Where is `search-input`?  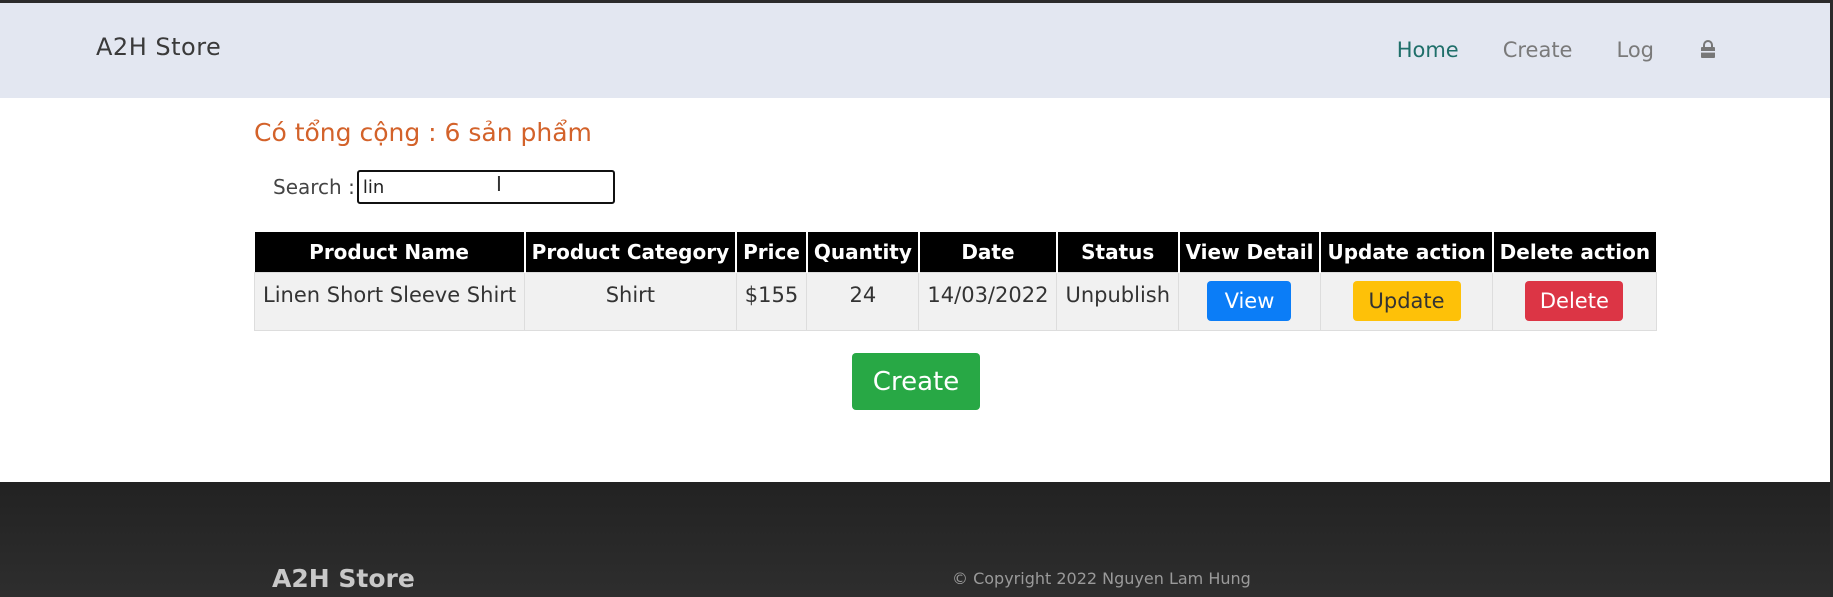 search-input is located at coordinates (485, 187).